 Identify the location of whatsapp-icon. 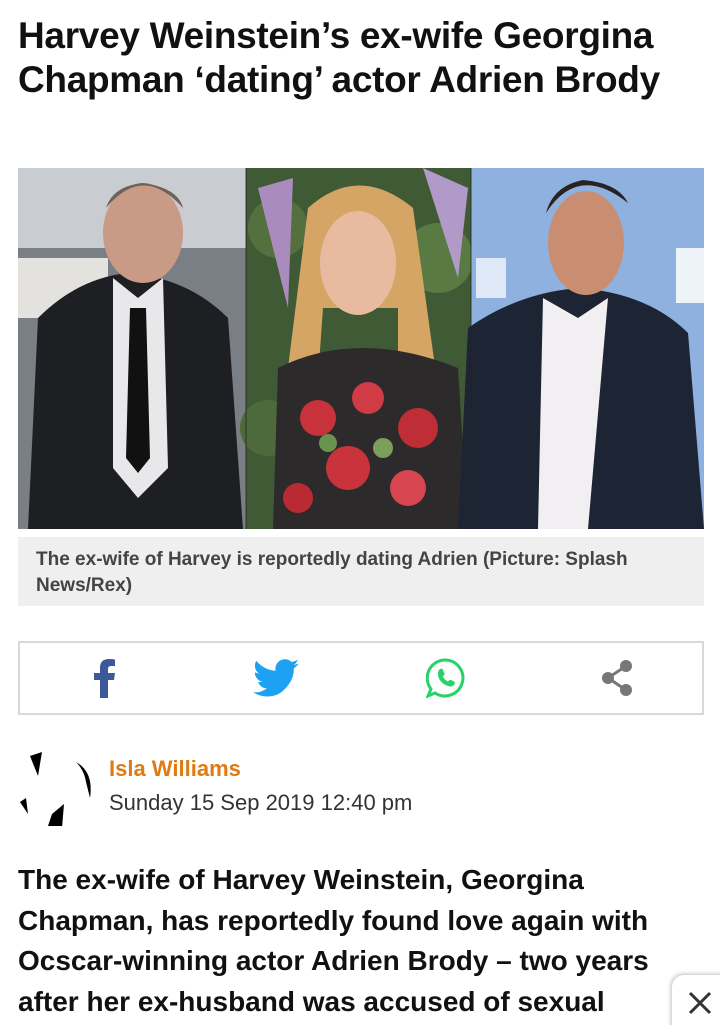
(445, 678).